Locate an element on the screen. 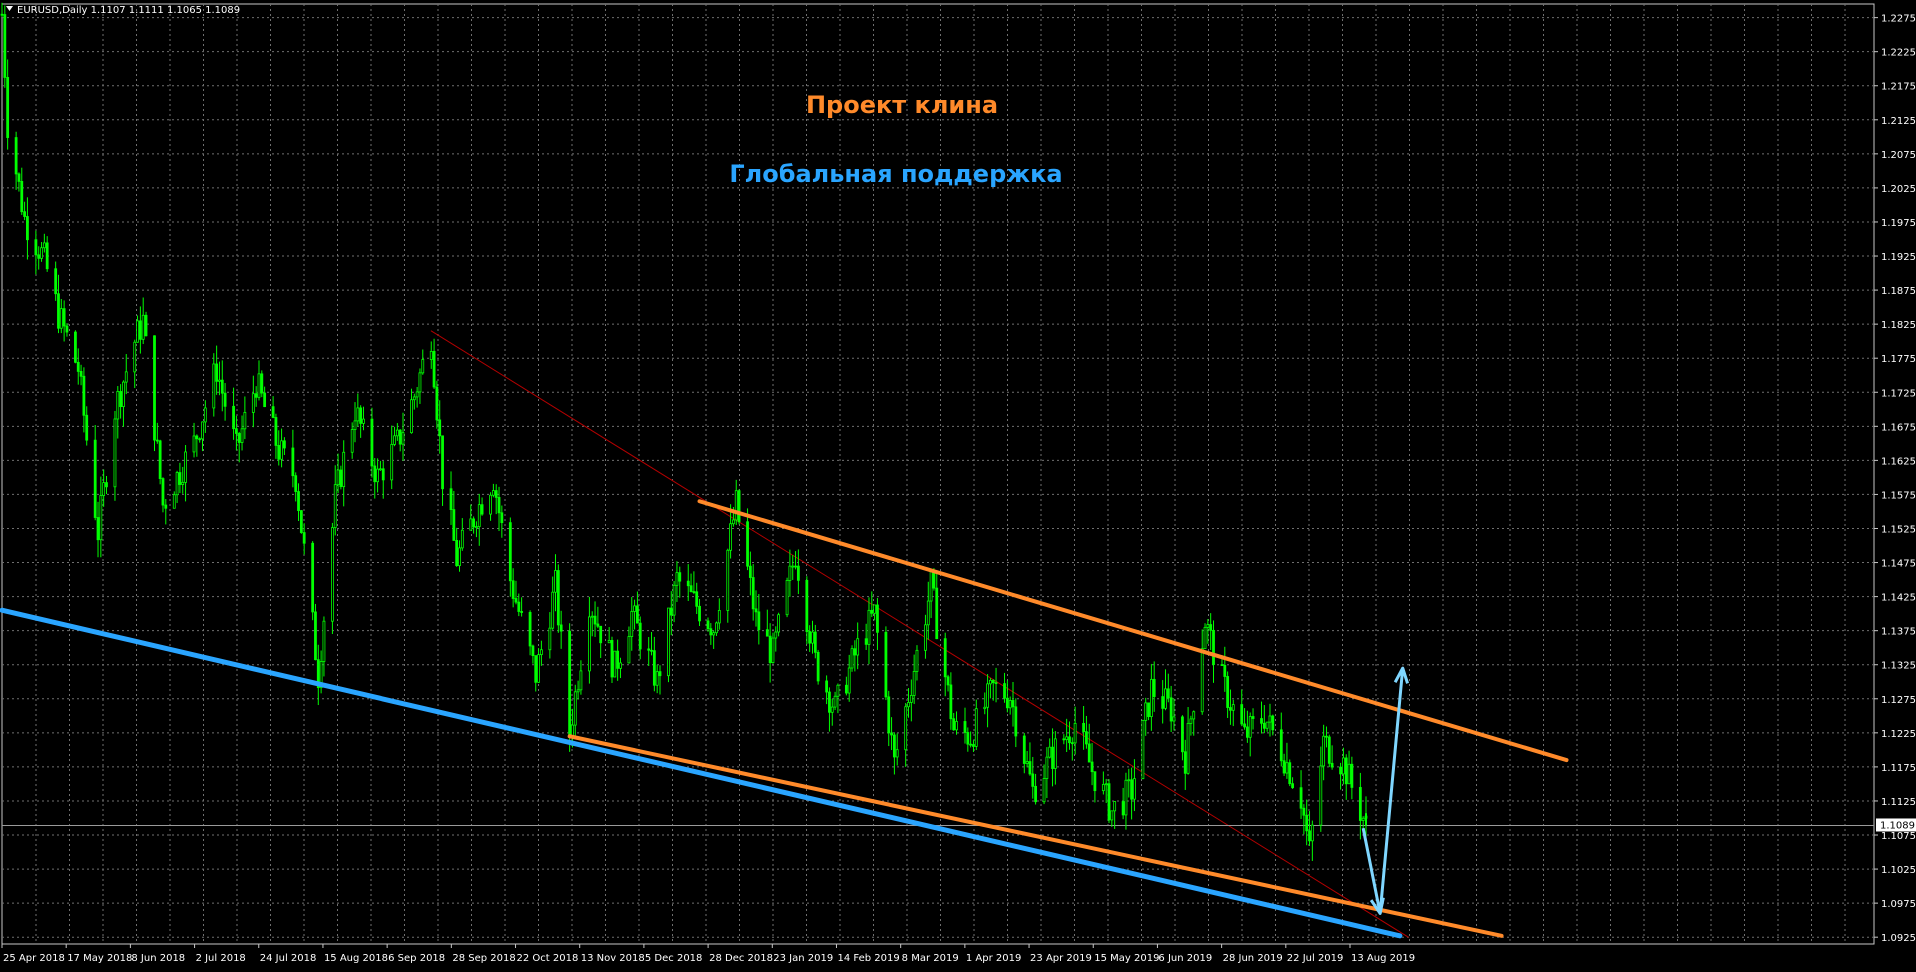  time-tick-label: 15 Aug 2018 is located at coordinates (356, 958).